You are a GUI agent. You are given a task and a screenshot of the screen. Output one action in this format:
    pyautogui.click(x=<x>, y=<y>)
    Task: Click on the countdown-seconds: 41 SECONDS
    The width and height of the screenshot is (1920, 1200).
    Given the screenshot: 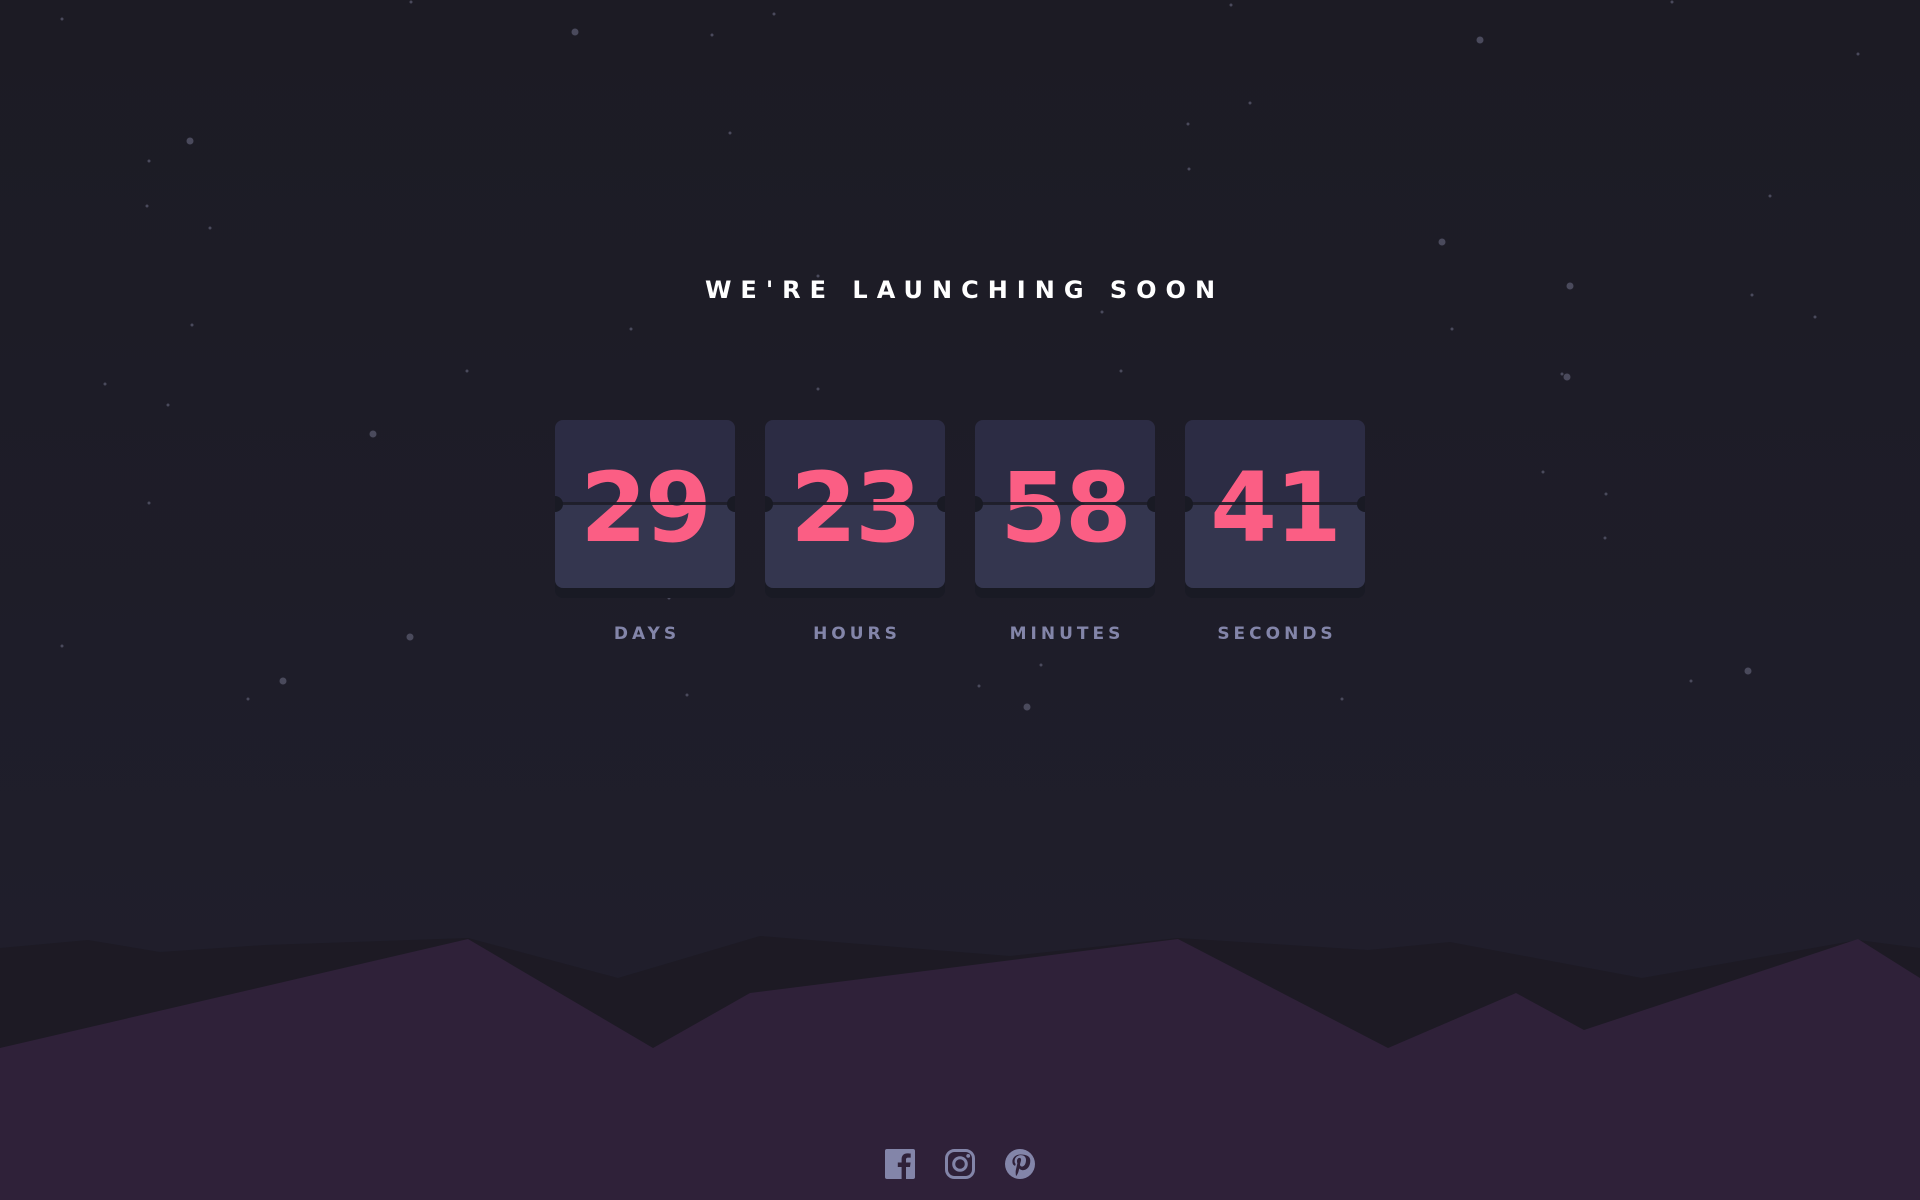 What is the action you would take?
    pyautogui.click(x=1275, y=532)
    